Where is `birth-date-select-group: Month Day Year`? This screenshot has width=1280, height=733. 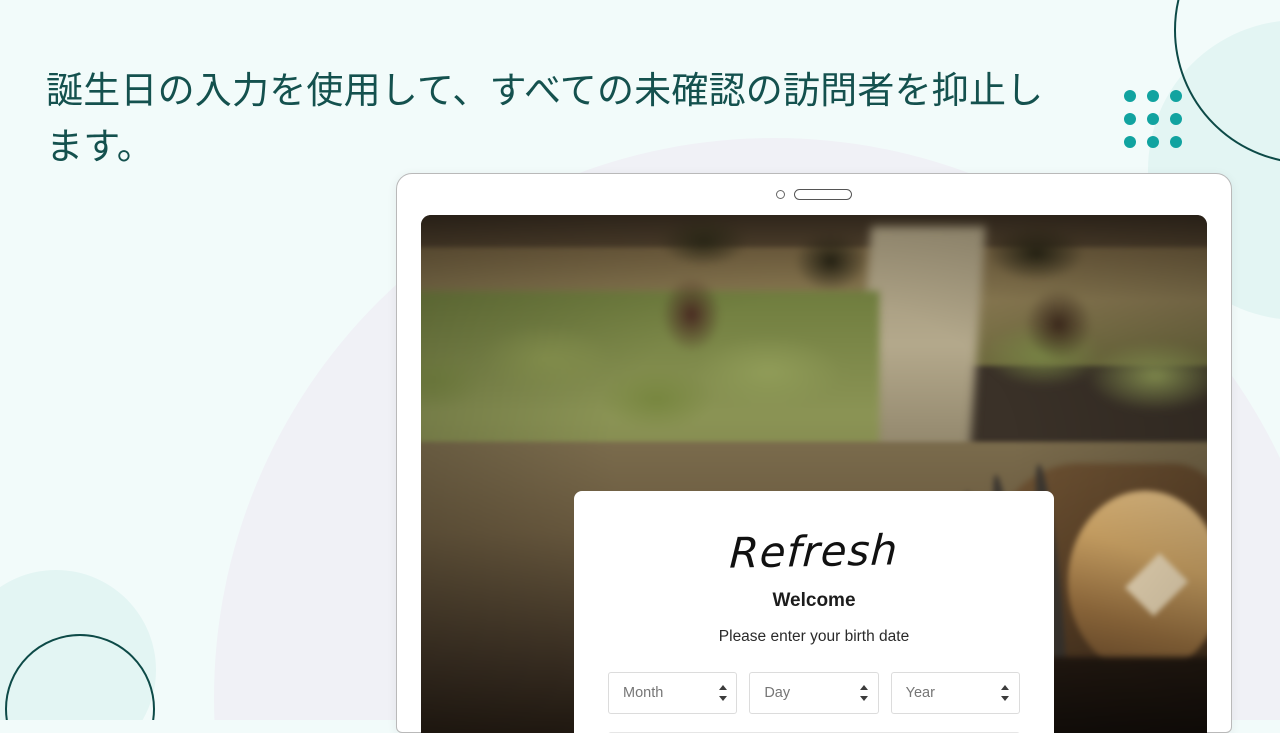 birth-date-select-group: Month Day Year is located at coordinates (814, 693).